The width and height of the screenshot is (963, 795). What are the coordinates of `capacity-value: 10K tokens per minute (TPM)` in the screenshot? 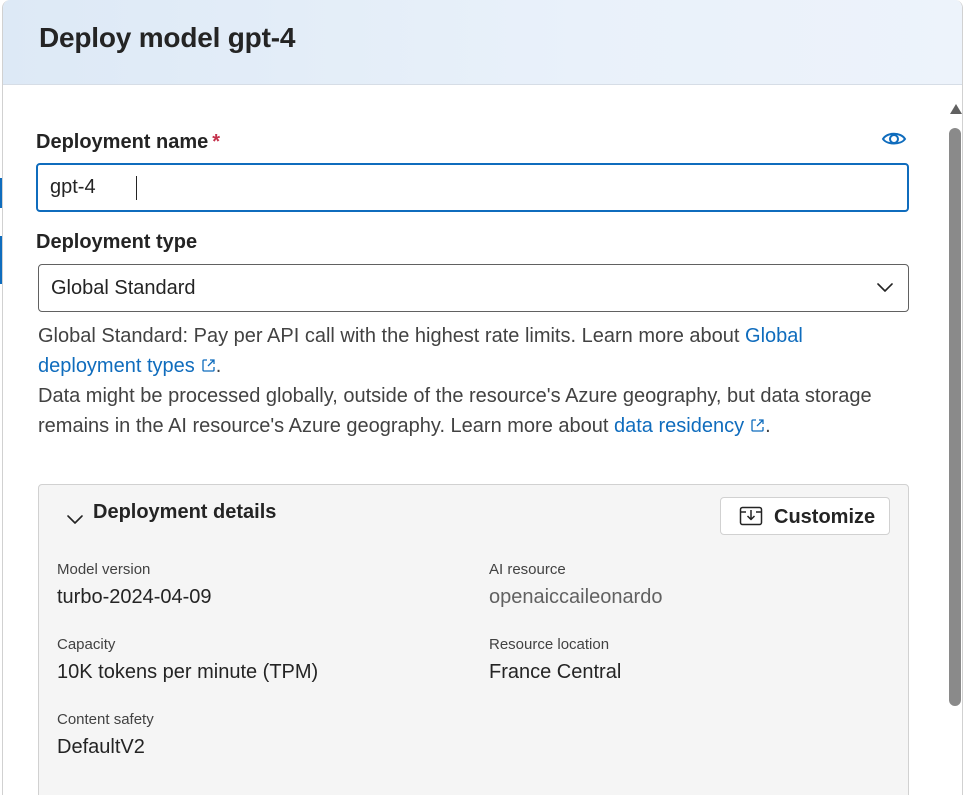 It's located at (188, 672).